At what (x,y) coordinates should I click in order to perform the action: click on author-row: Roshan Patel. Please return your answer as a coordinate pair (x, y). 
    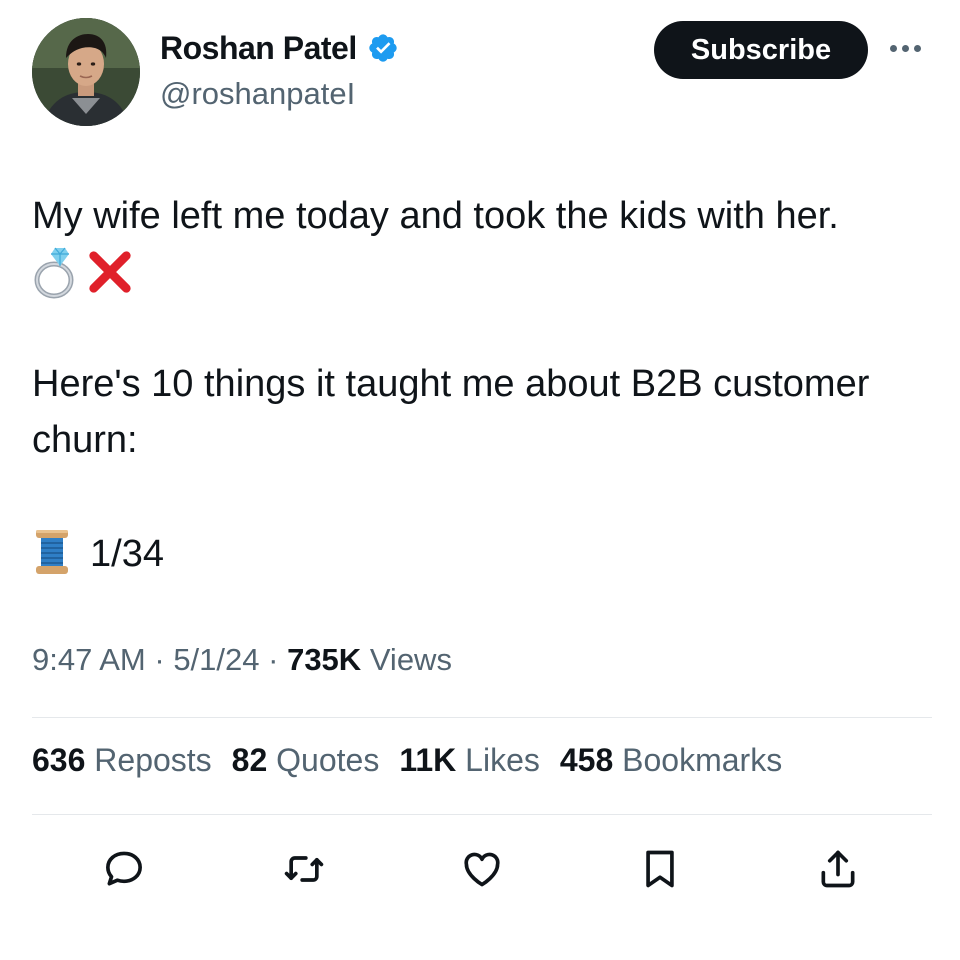
    Looking at the image, I should click on (279, 48).